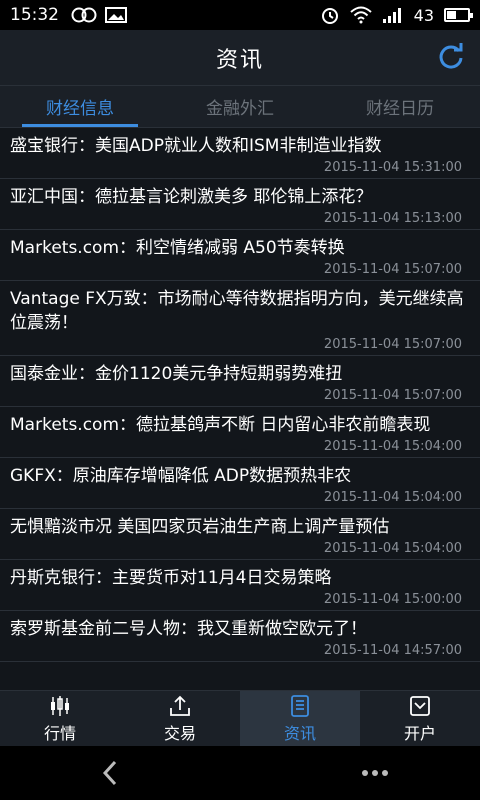 This screenshot has width=480, height=800. What do you see at coordinates (179, 733) in the screenshot?
I see `nav-trade-label: 交易` at bounding box center [179, 733].